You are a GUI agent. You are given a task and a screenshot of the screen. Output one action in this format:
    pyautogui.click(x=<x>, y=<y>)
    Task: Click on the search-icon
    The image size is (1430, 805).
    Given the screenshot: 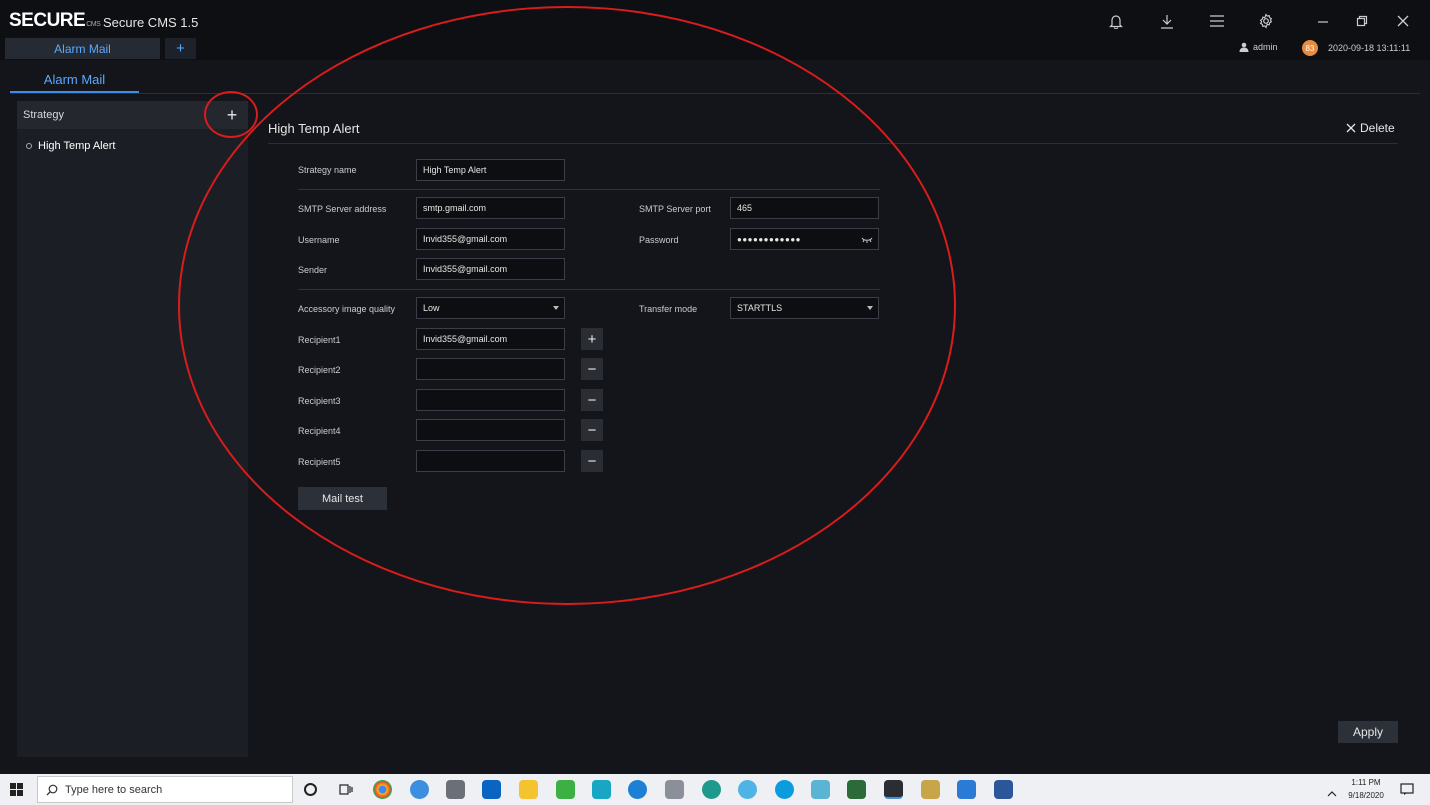 What is the action you would take?
    pyautogui.click(x=52, y=790)
    